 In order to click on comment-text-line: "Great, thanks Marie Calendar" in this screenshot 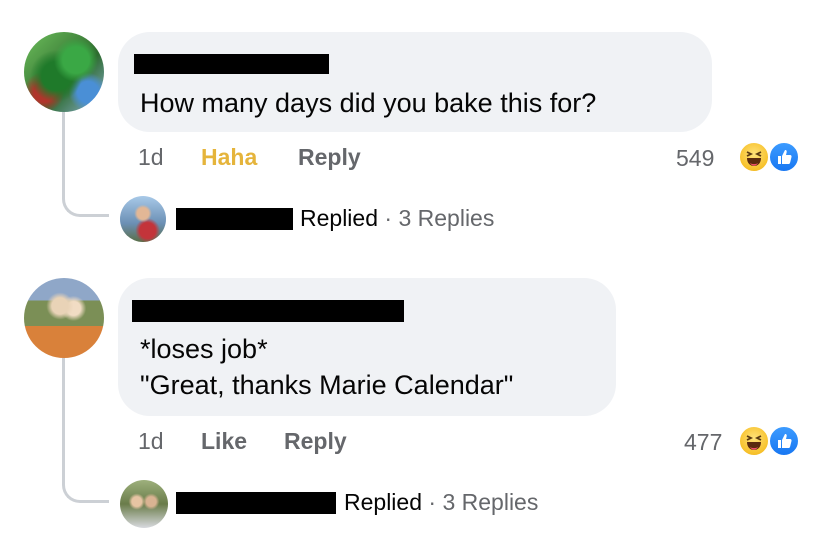, I will do `click(327, 385)`.